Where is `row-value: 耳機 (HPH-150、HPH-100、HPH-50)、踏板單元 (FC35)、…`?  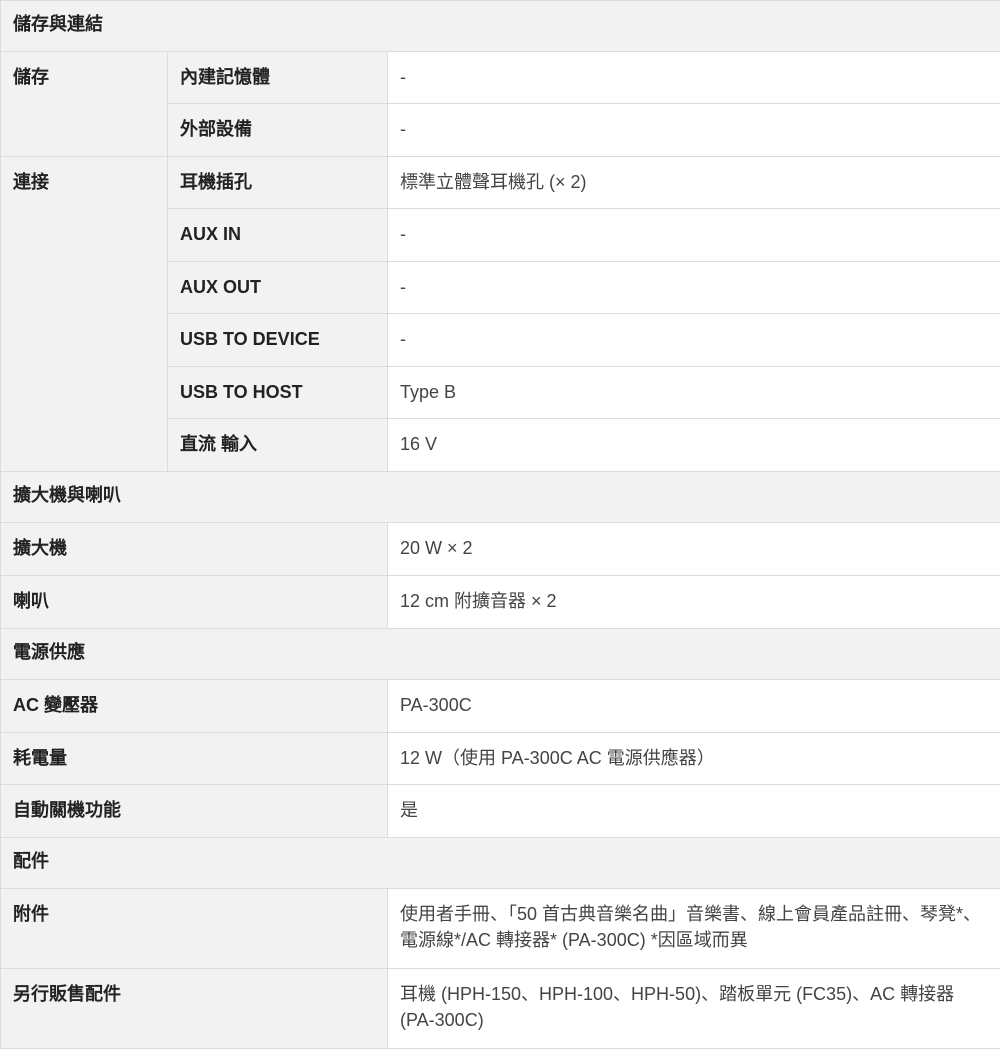 row-value: 耳機 (HPH-150、HPH-100、HPH-50)、踏板單元 (FC35)、… is located at coordinates (693, 1008).